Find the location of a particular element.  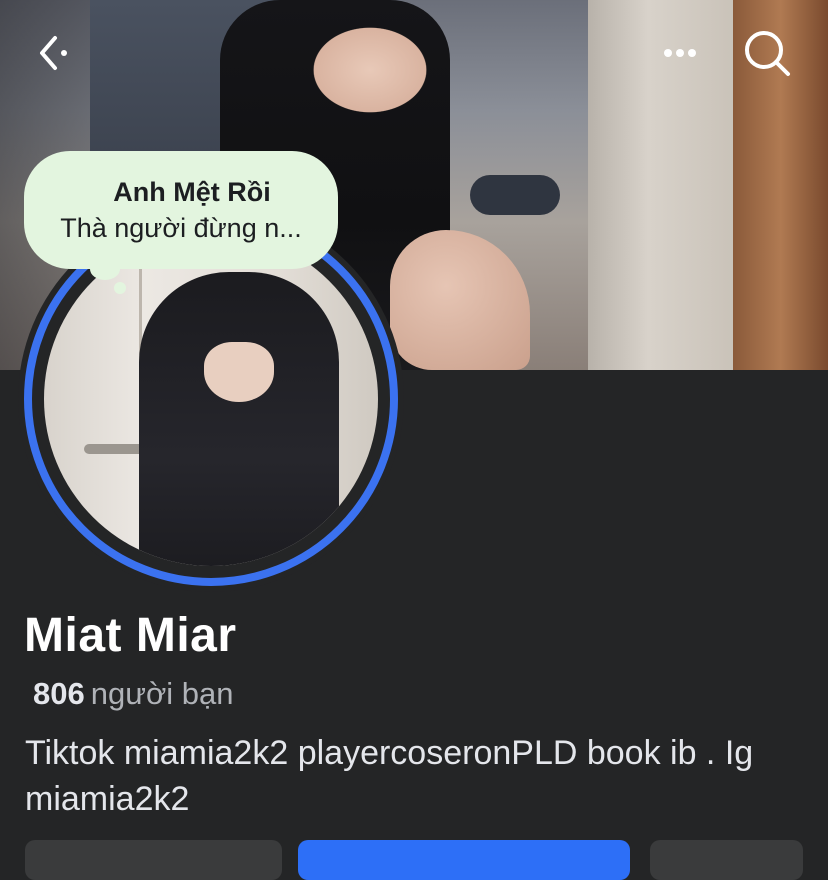

chevron-left-icon is located at coordinates (53, 53).